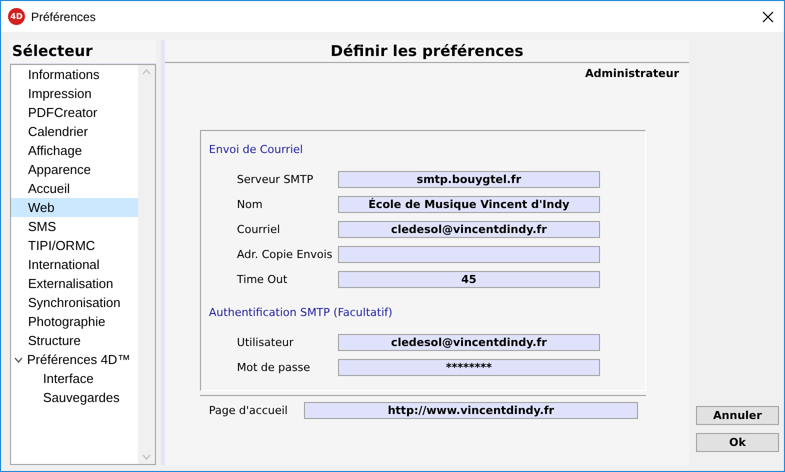  Describe the element at coordinates (74, 207) in the screenshot. I see `sidebar-item: Web` at that location.